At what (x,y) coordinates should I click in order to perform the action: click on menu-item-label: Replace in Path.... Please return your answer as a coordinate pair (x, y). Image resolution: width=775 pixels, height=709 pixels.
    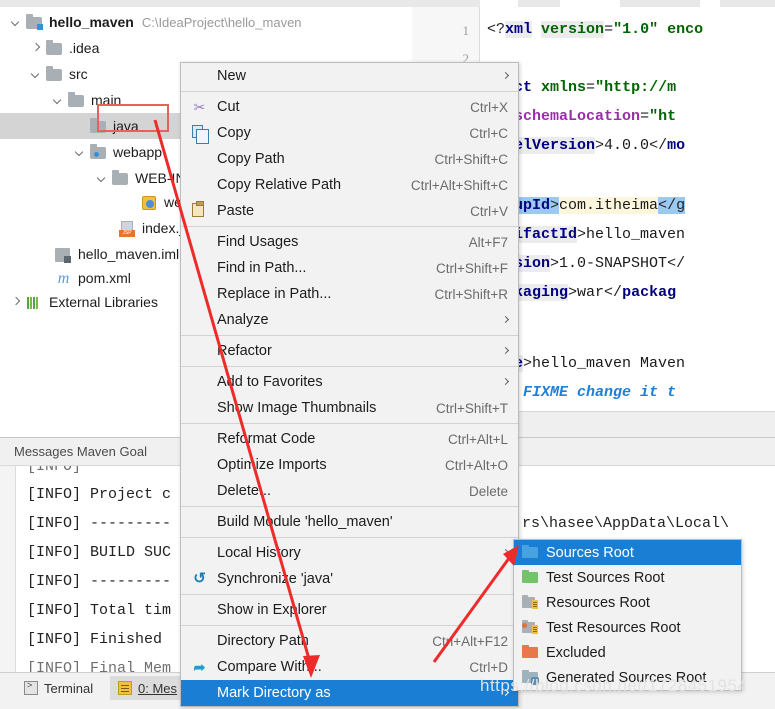
    Looking at the image, I should click on (274, 294).